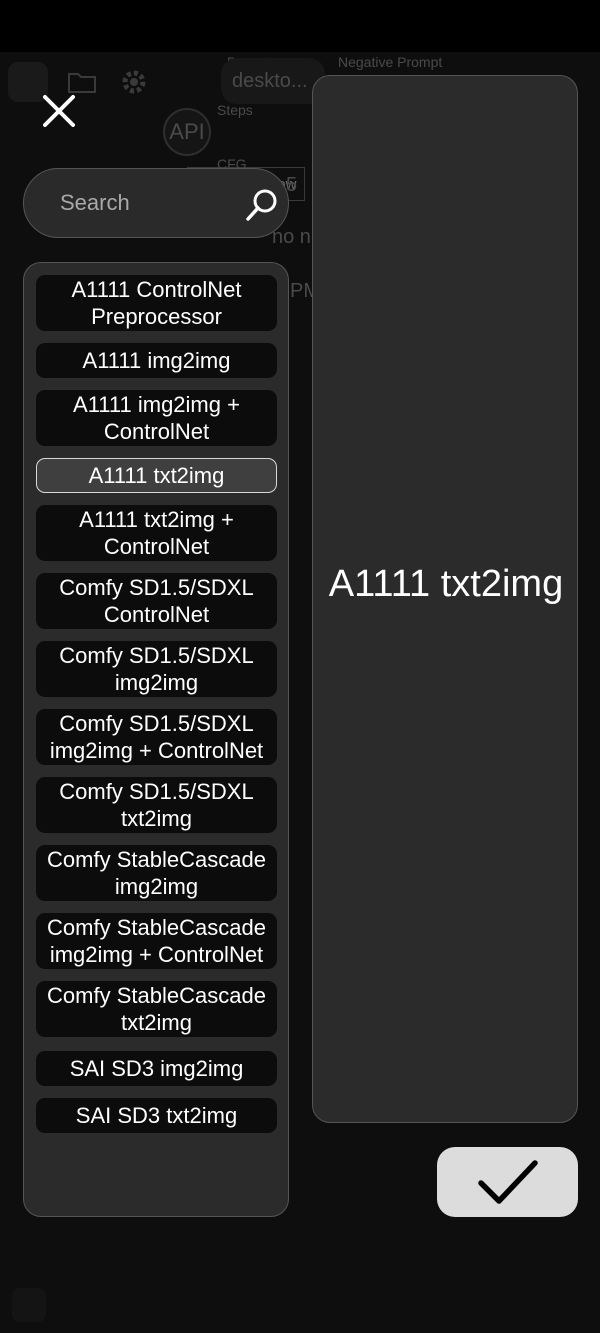  I want to click on list-item: Comfy SD1.5/SDXL img2img + ControlNet, so click(156, 737).